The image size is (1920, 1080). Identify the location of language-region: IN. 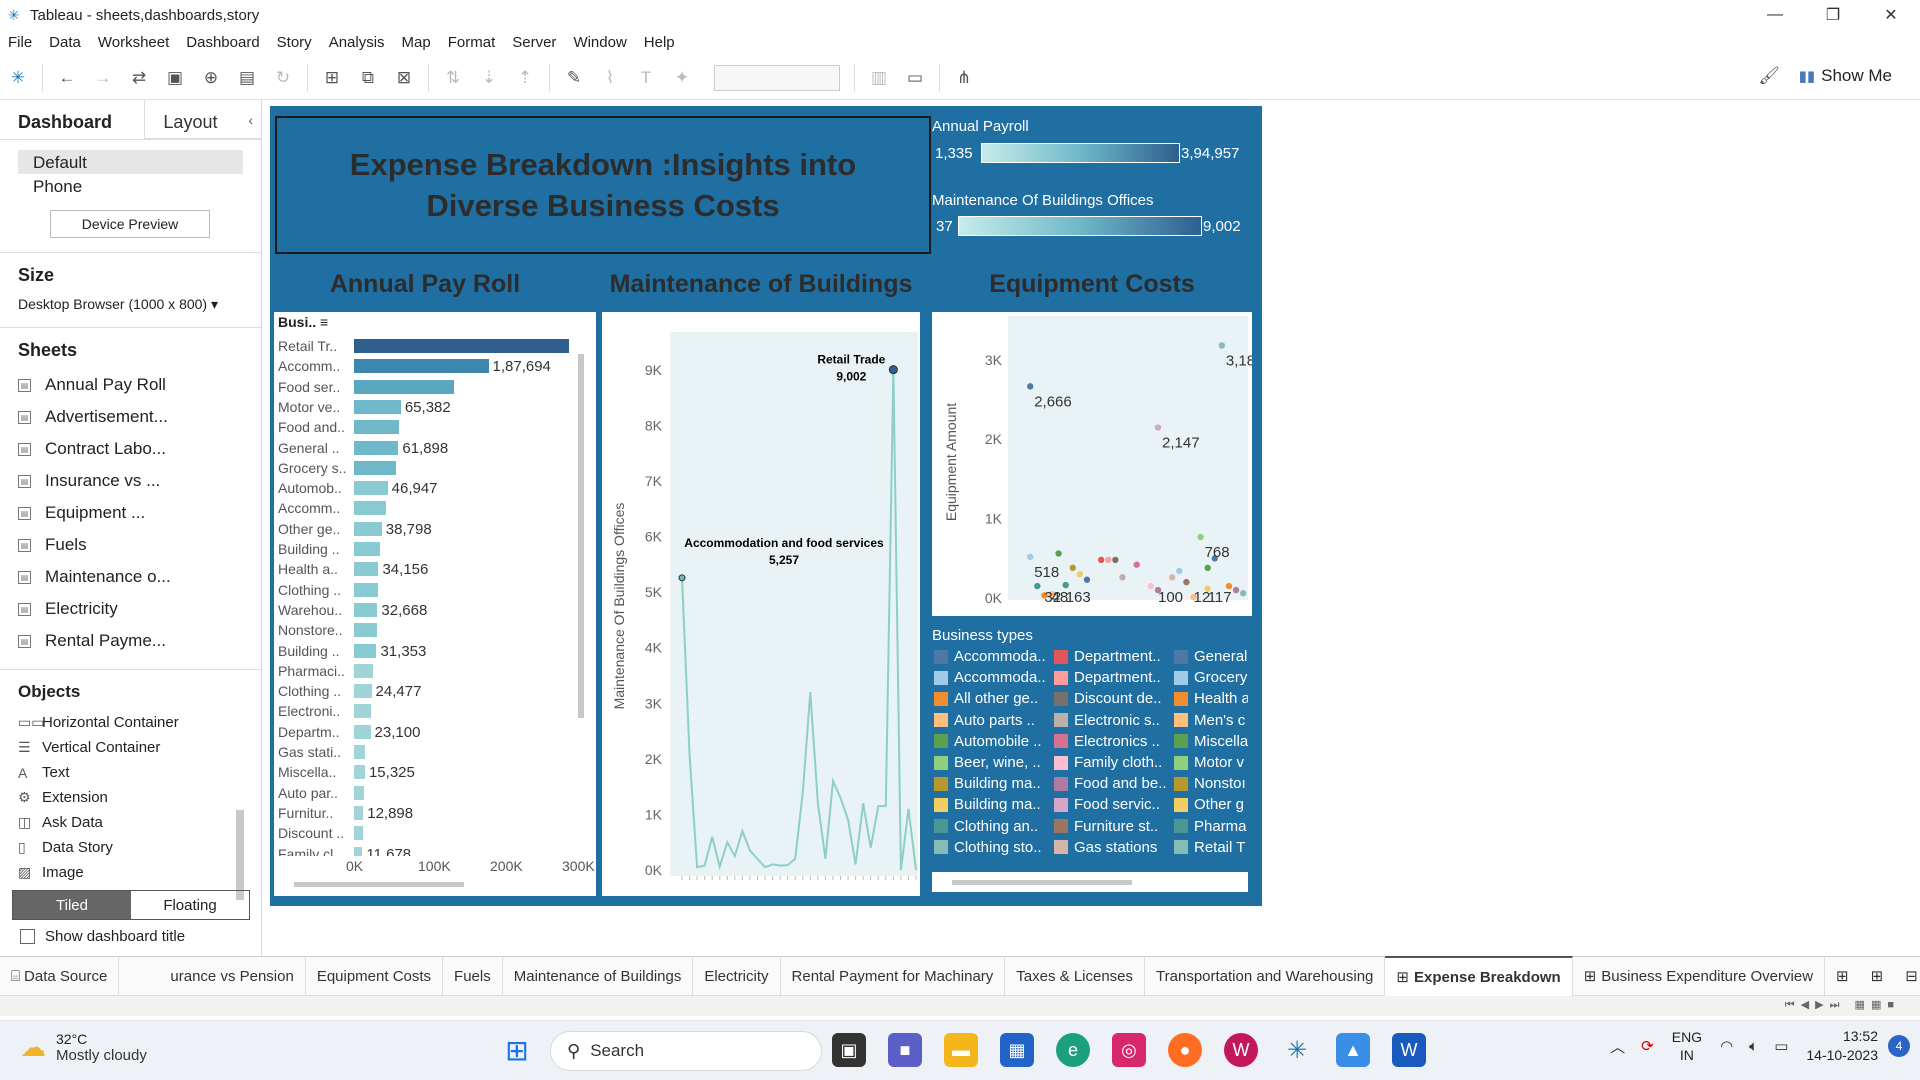
(1687, 1055).